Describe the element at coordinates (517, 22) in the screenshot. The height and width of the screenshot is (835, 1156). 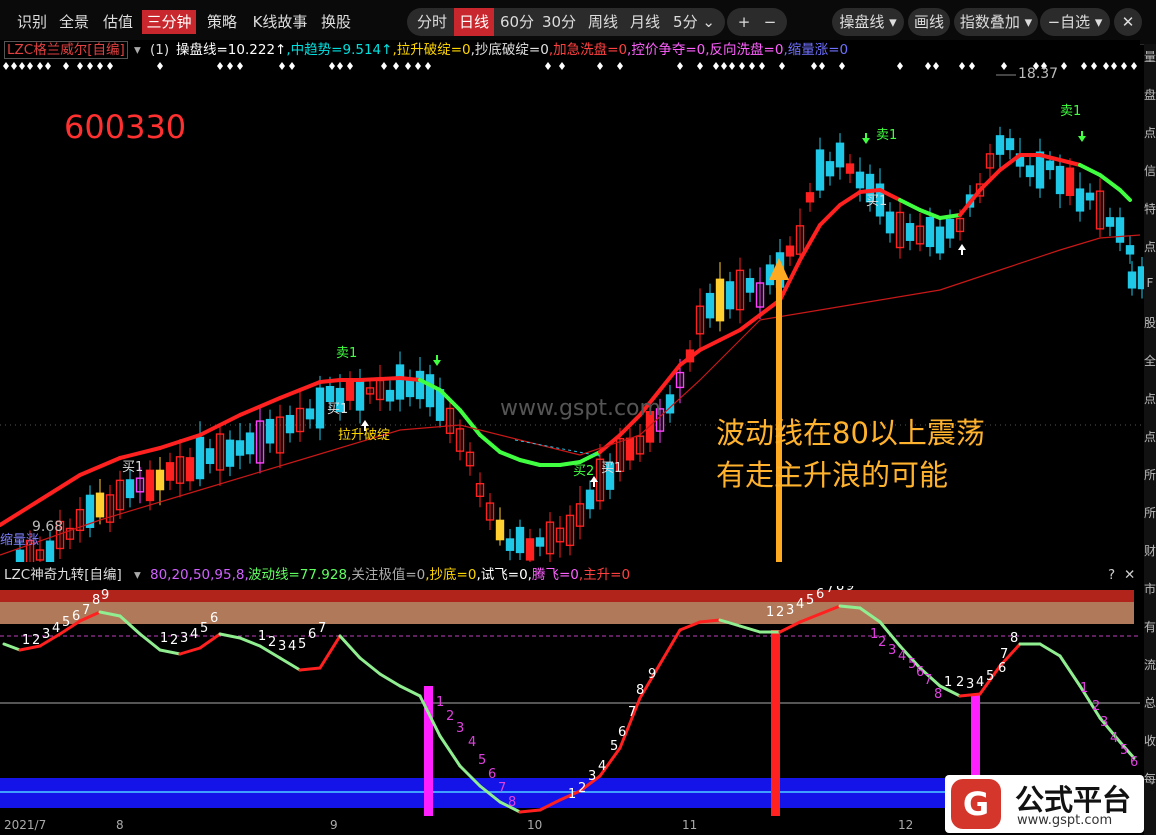
I see `period-tab-2: 60分` at that location.